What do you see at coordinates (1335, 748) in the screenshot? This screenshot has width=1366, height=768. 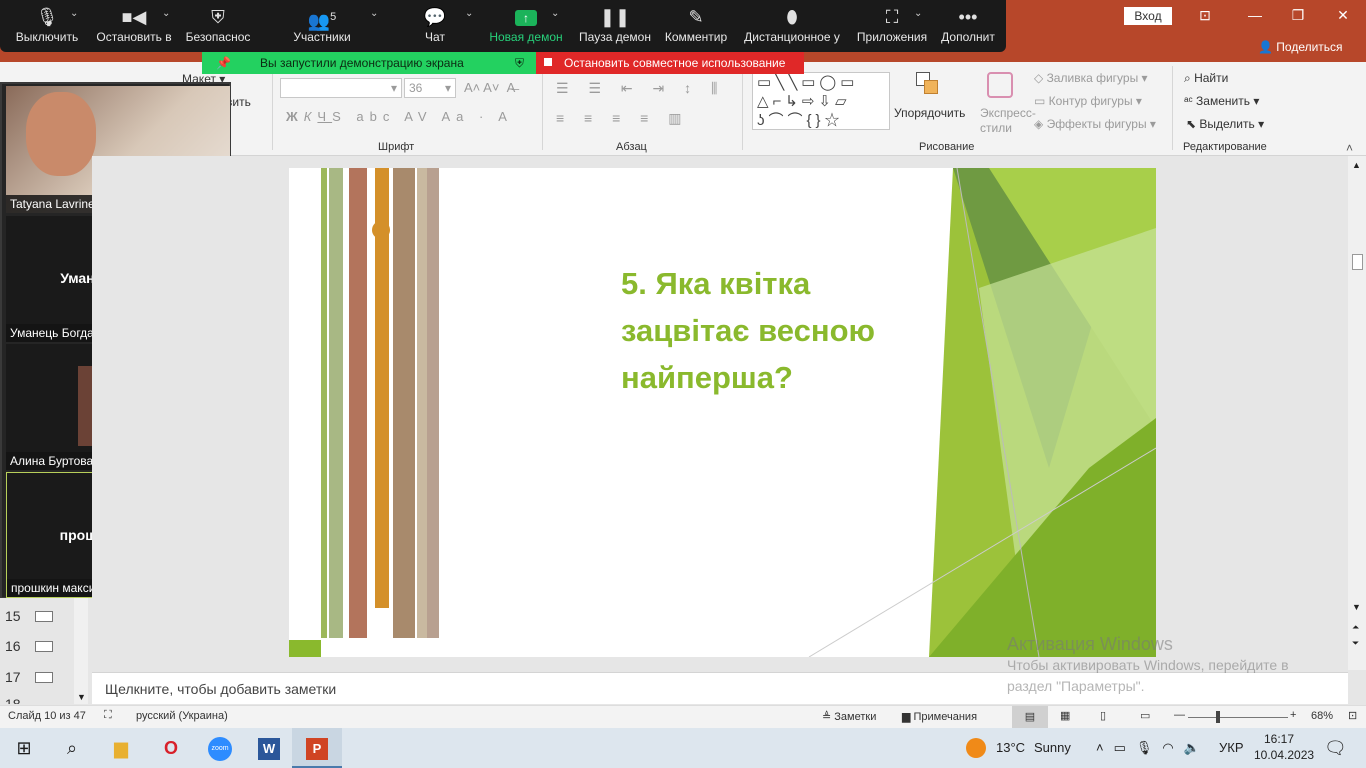 I see `notifications-icon: 🗨` at bounding box center [1335, 748].